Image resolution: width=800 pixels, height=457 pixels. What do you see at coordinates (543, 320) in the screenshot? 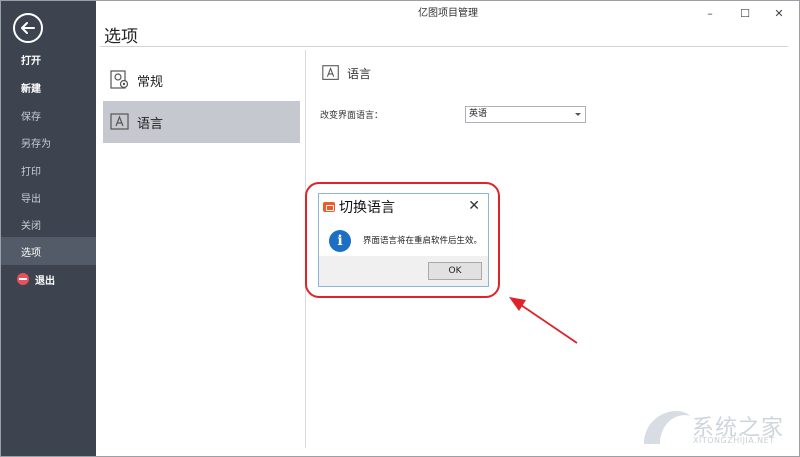
I see `annotation-arrow` at bounding box center [543, 320].